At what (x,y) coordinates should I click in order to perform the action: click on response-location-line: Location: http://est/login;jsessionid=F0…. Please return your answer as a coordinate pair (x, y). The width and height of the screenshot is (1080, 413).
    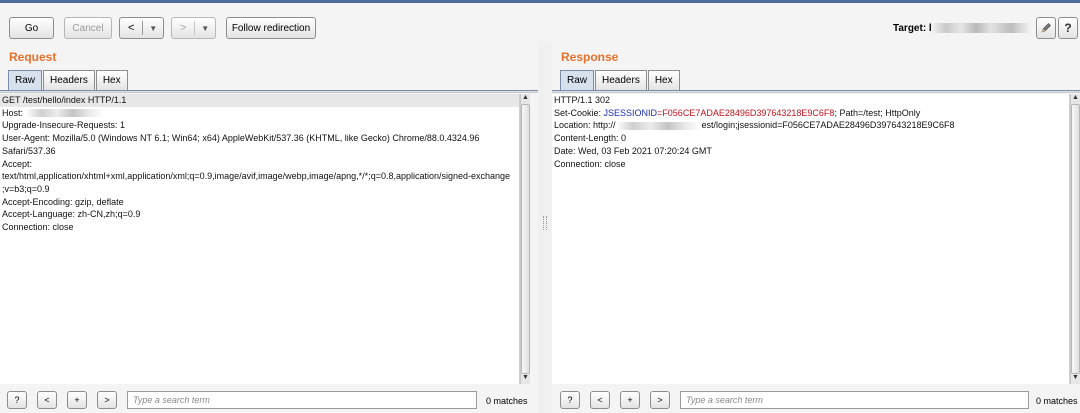
    Looking at the image, I should click on (754, 125).